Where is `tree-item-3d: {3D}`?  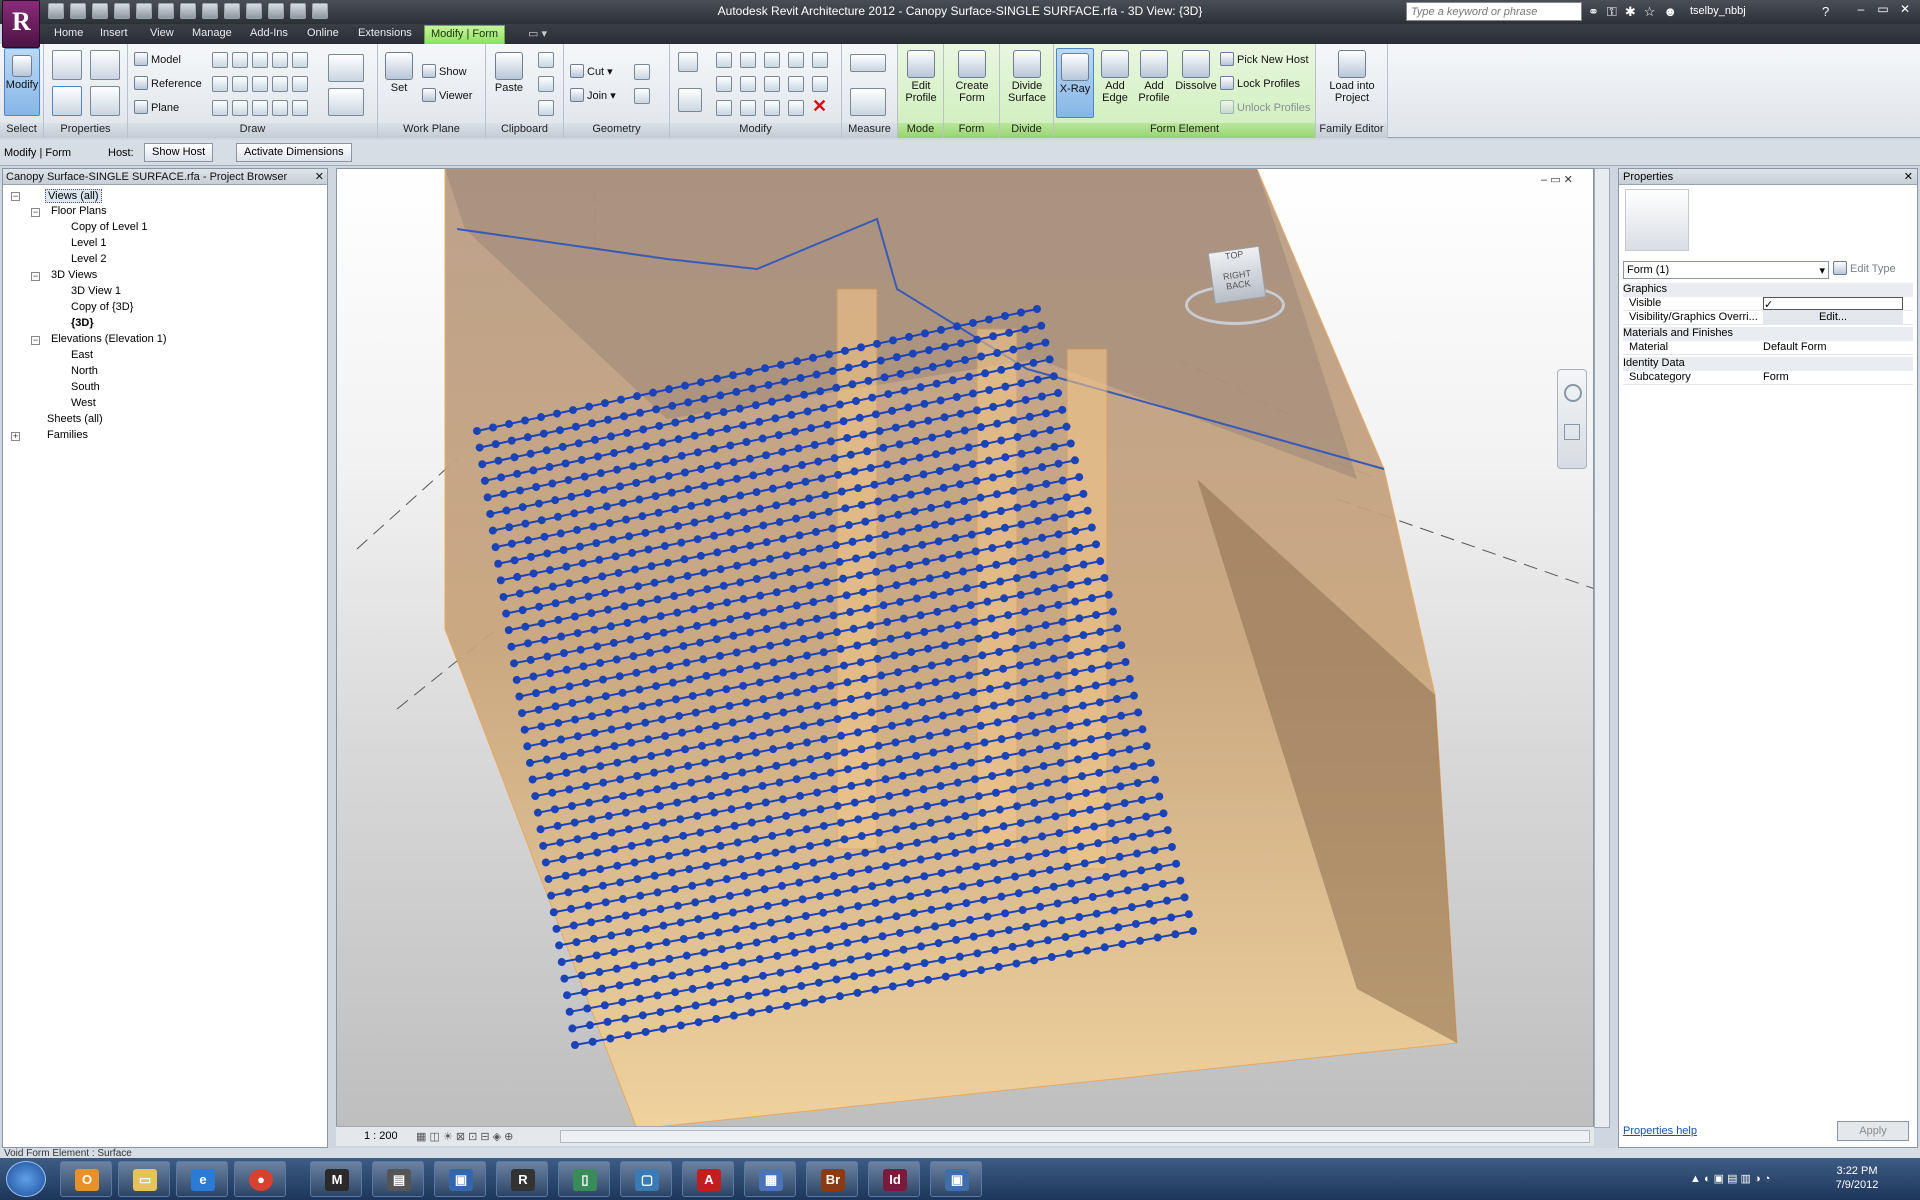 tree-item-3d: {3D} is located at coordinates (82, 323).